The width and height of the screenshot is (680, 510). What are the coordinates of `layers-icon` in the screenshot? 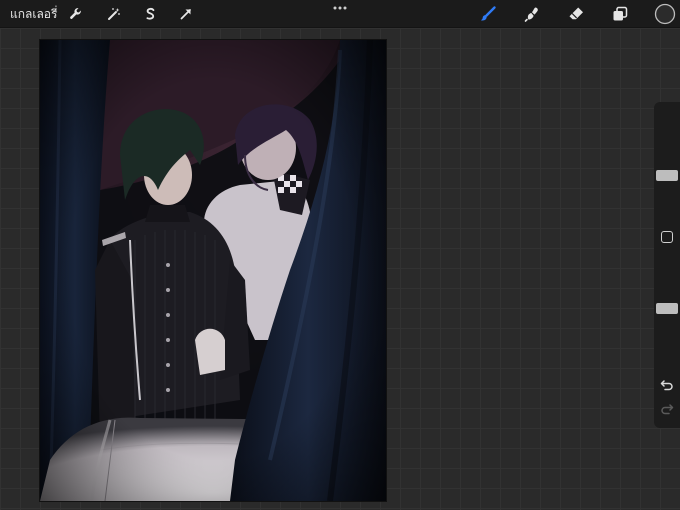 It's located at (620, 14).